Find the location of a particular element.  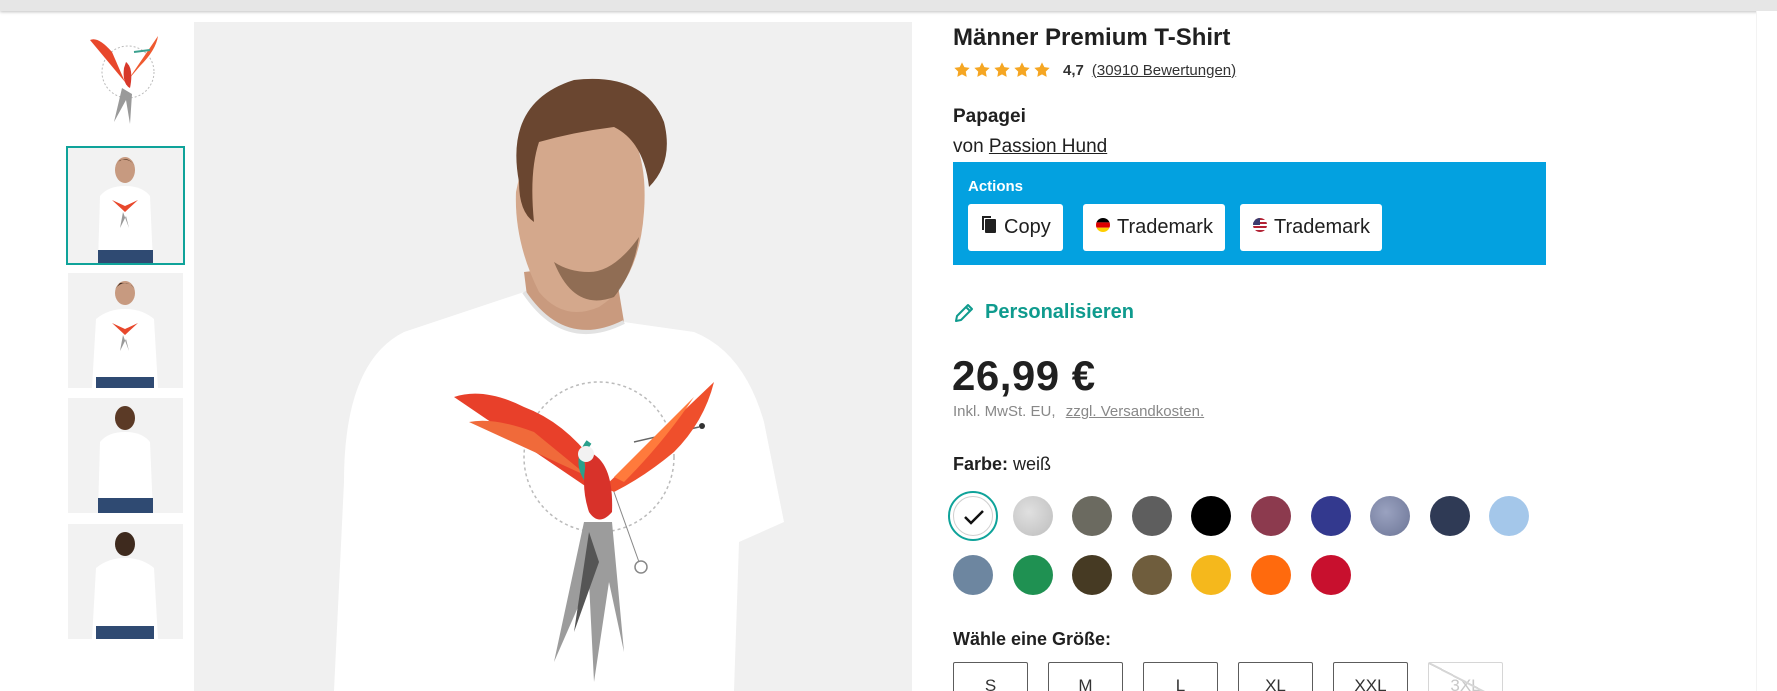

rating-stars is located at coordinates (1002, 70).